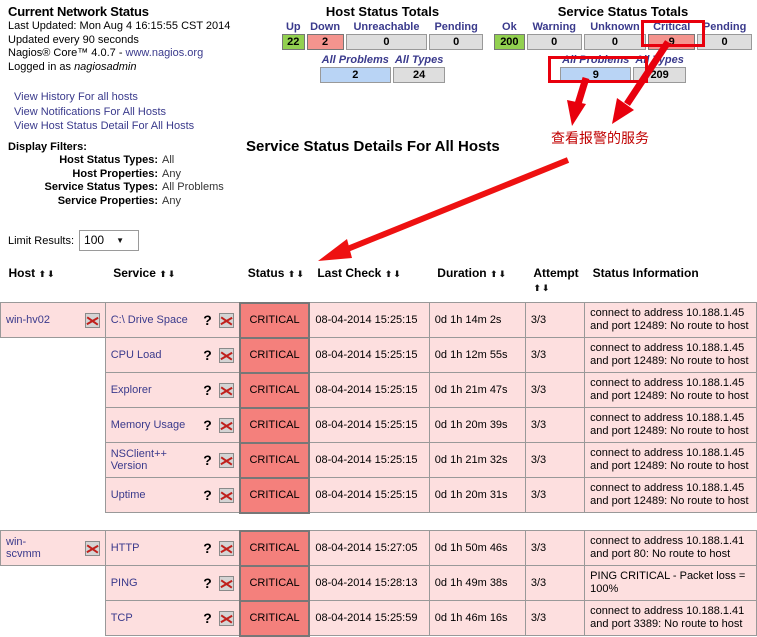 The height and width of the screenshot is (637, 757). What do you see at coordinates (477, 282) in the screenshot?
I see `column-header-duration: Duration ⬆⬇` at bounding box center [477, 282].